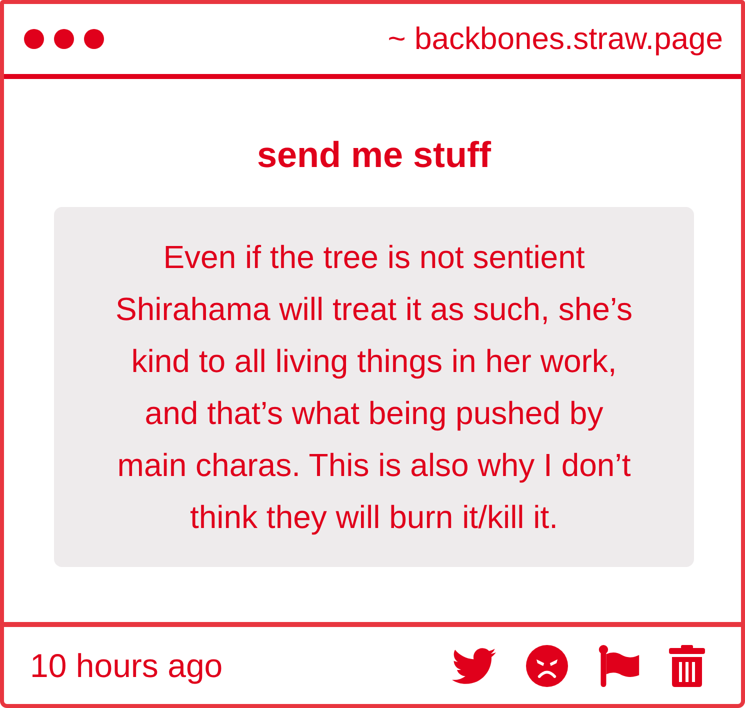  Describe the element at coordinates (547, 665) in the screenshot. I see `angry-face-icon` at that location.